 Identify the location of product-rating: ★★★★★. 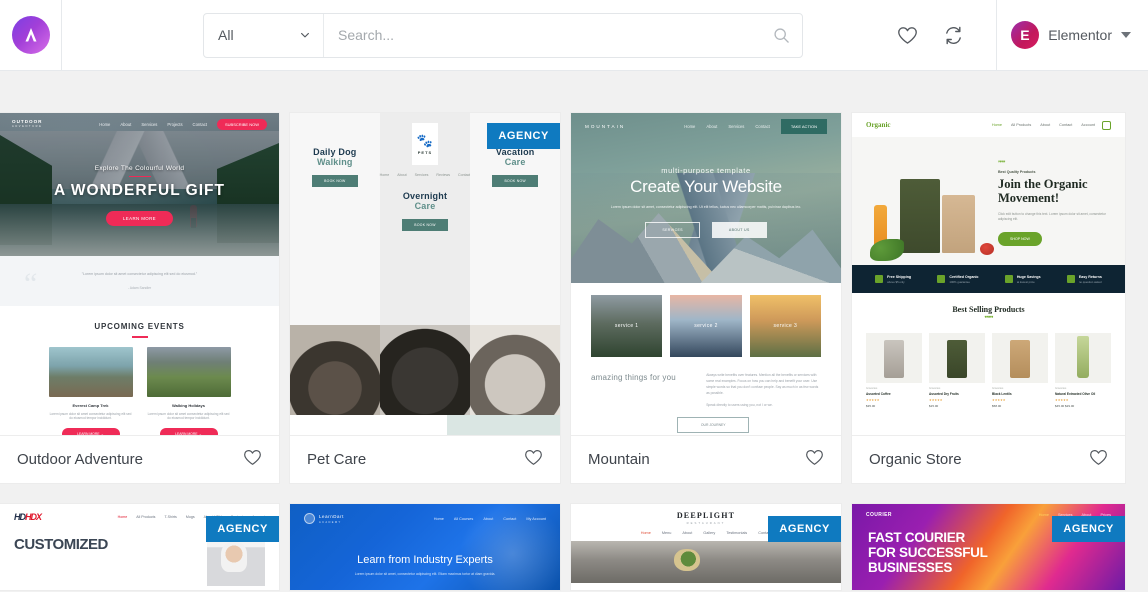
(936, 400).